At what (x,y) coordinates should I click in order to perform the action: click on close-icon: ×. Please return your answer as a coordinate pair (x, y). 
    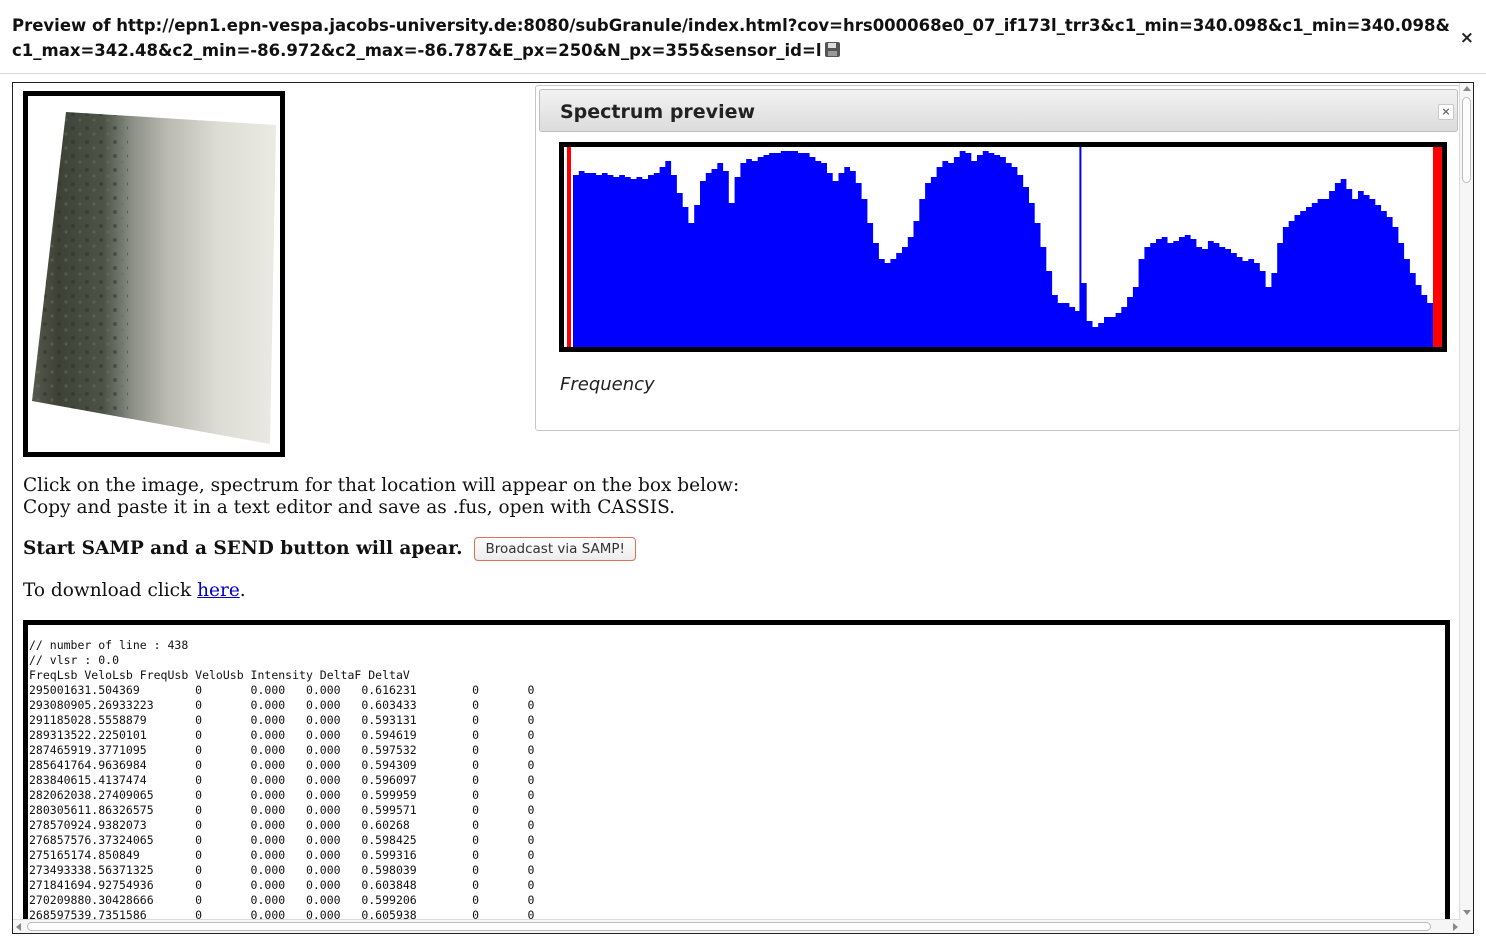
    Looking at the image, I should click on (1467, 38).